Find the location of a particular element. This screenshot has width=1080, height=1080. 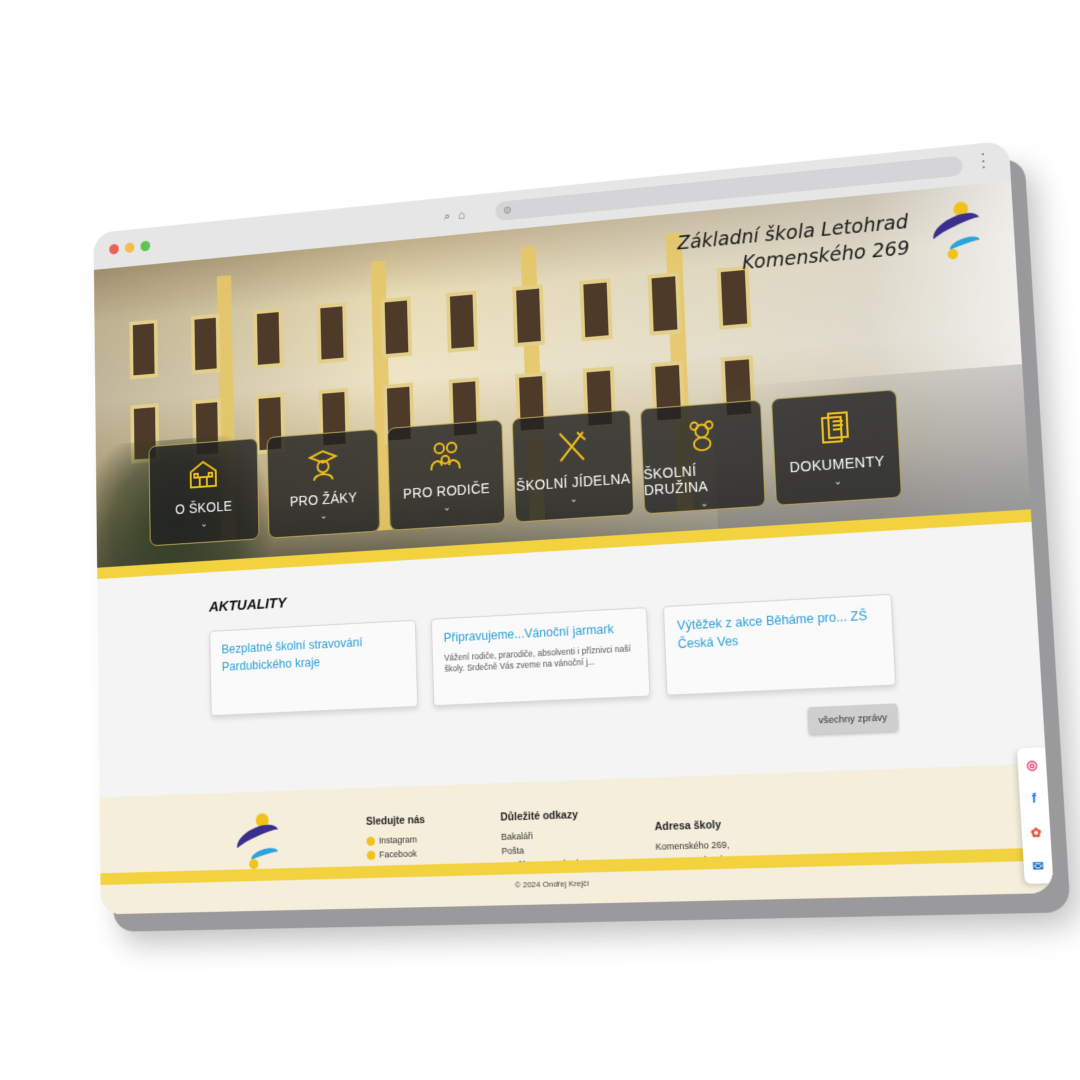

nav-tile-label: O ŠKOLE is located at coordinates (204, 507).